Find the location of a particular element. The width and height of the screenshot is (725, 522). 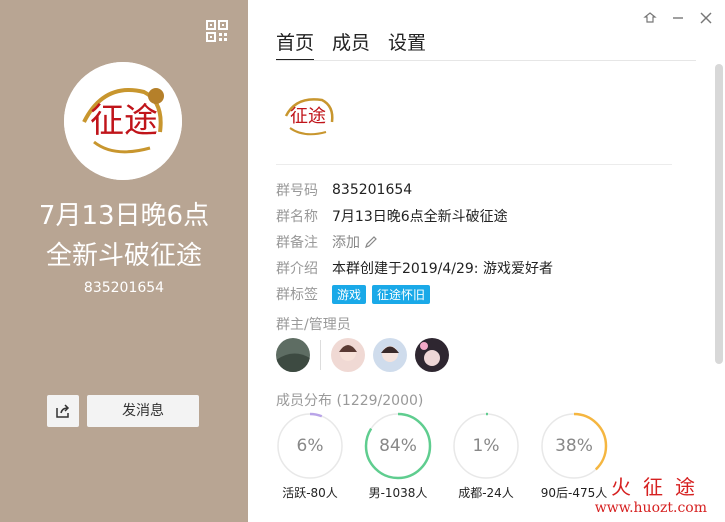

info-row-tags: 群标签 游戏 征途怀旧 is located at coordinates (414, 294).